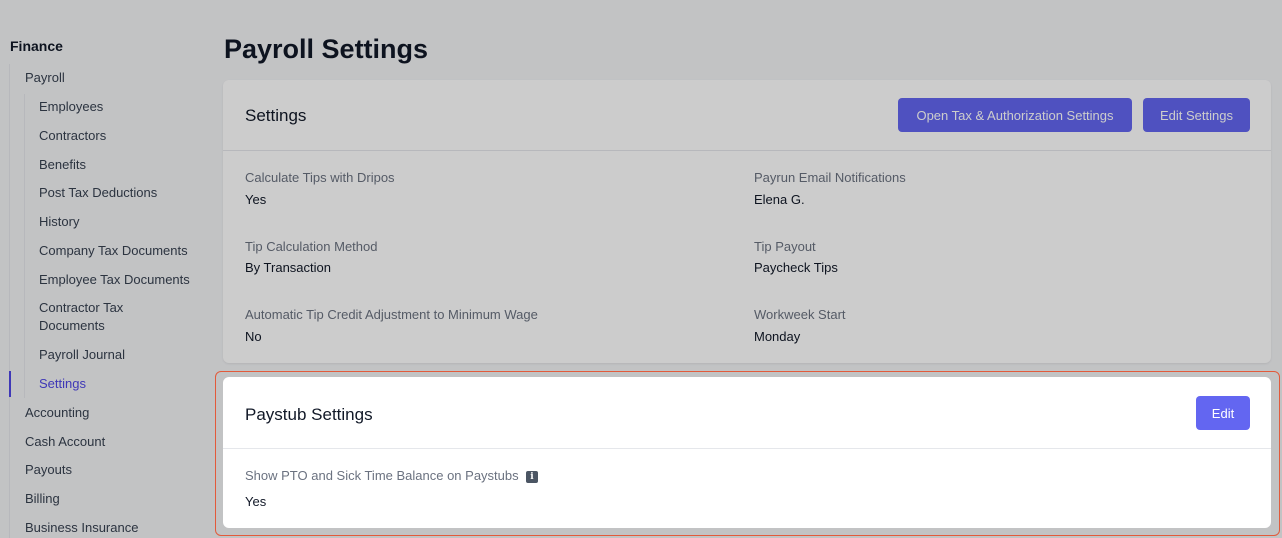 The height and width of the screenshot is (538, 1282). What do you see at coordinates (320, 177) in the screenshot?
I see `calc-tips-label: Calculate Tips with Dripos` at bounding box center [320, 177].